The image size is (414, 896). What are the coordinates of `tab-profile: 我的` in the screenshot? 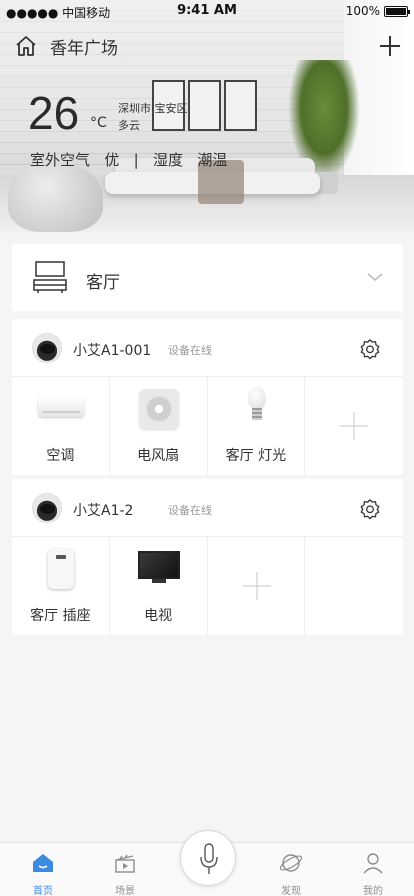 It's located at (373, 869).